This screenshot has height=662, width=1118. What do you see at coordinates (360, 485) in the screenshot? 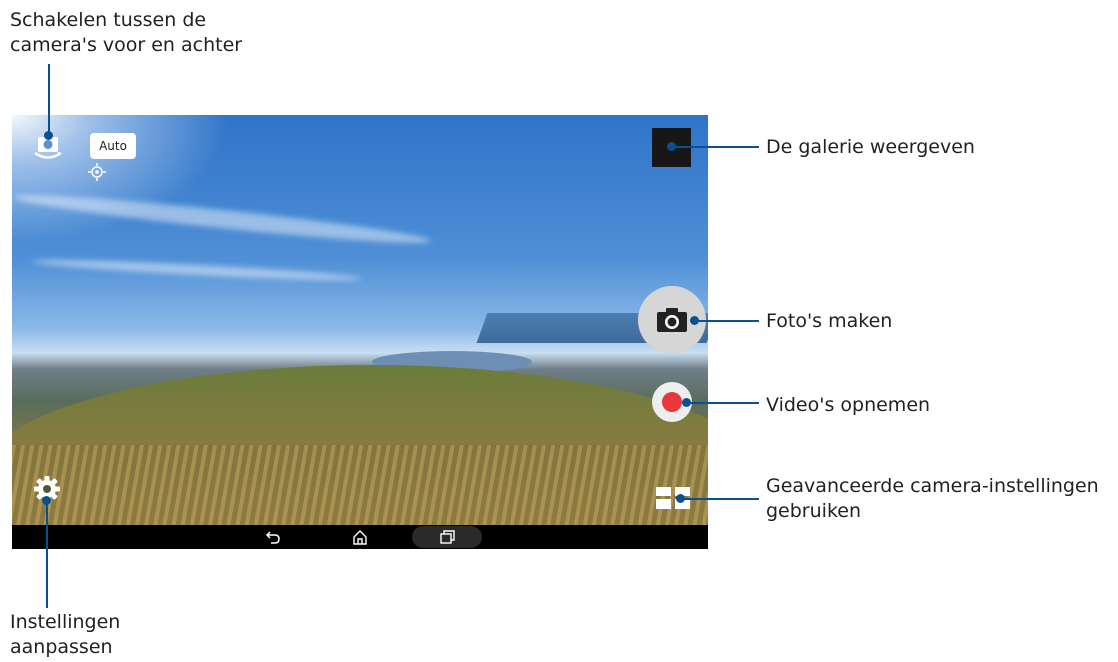
I see `landscape-grass` at bounding box center [360, 485].